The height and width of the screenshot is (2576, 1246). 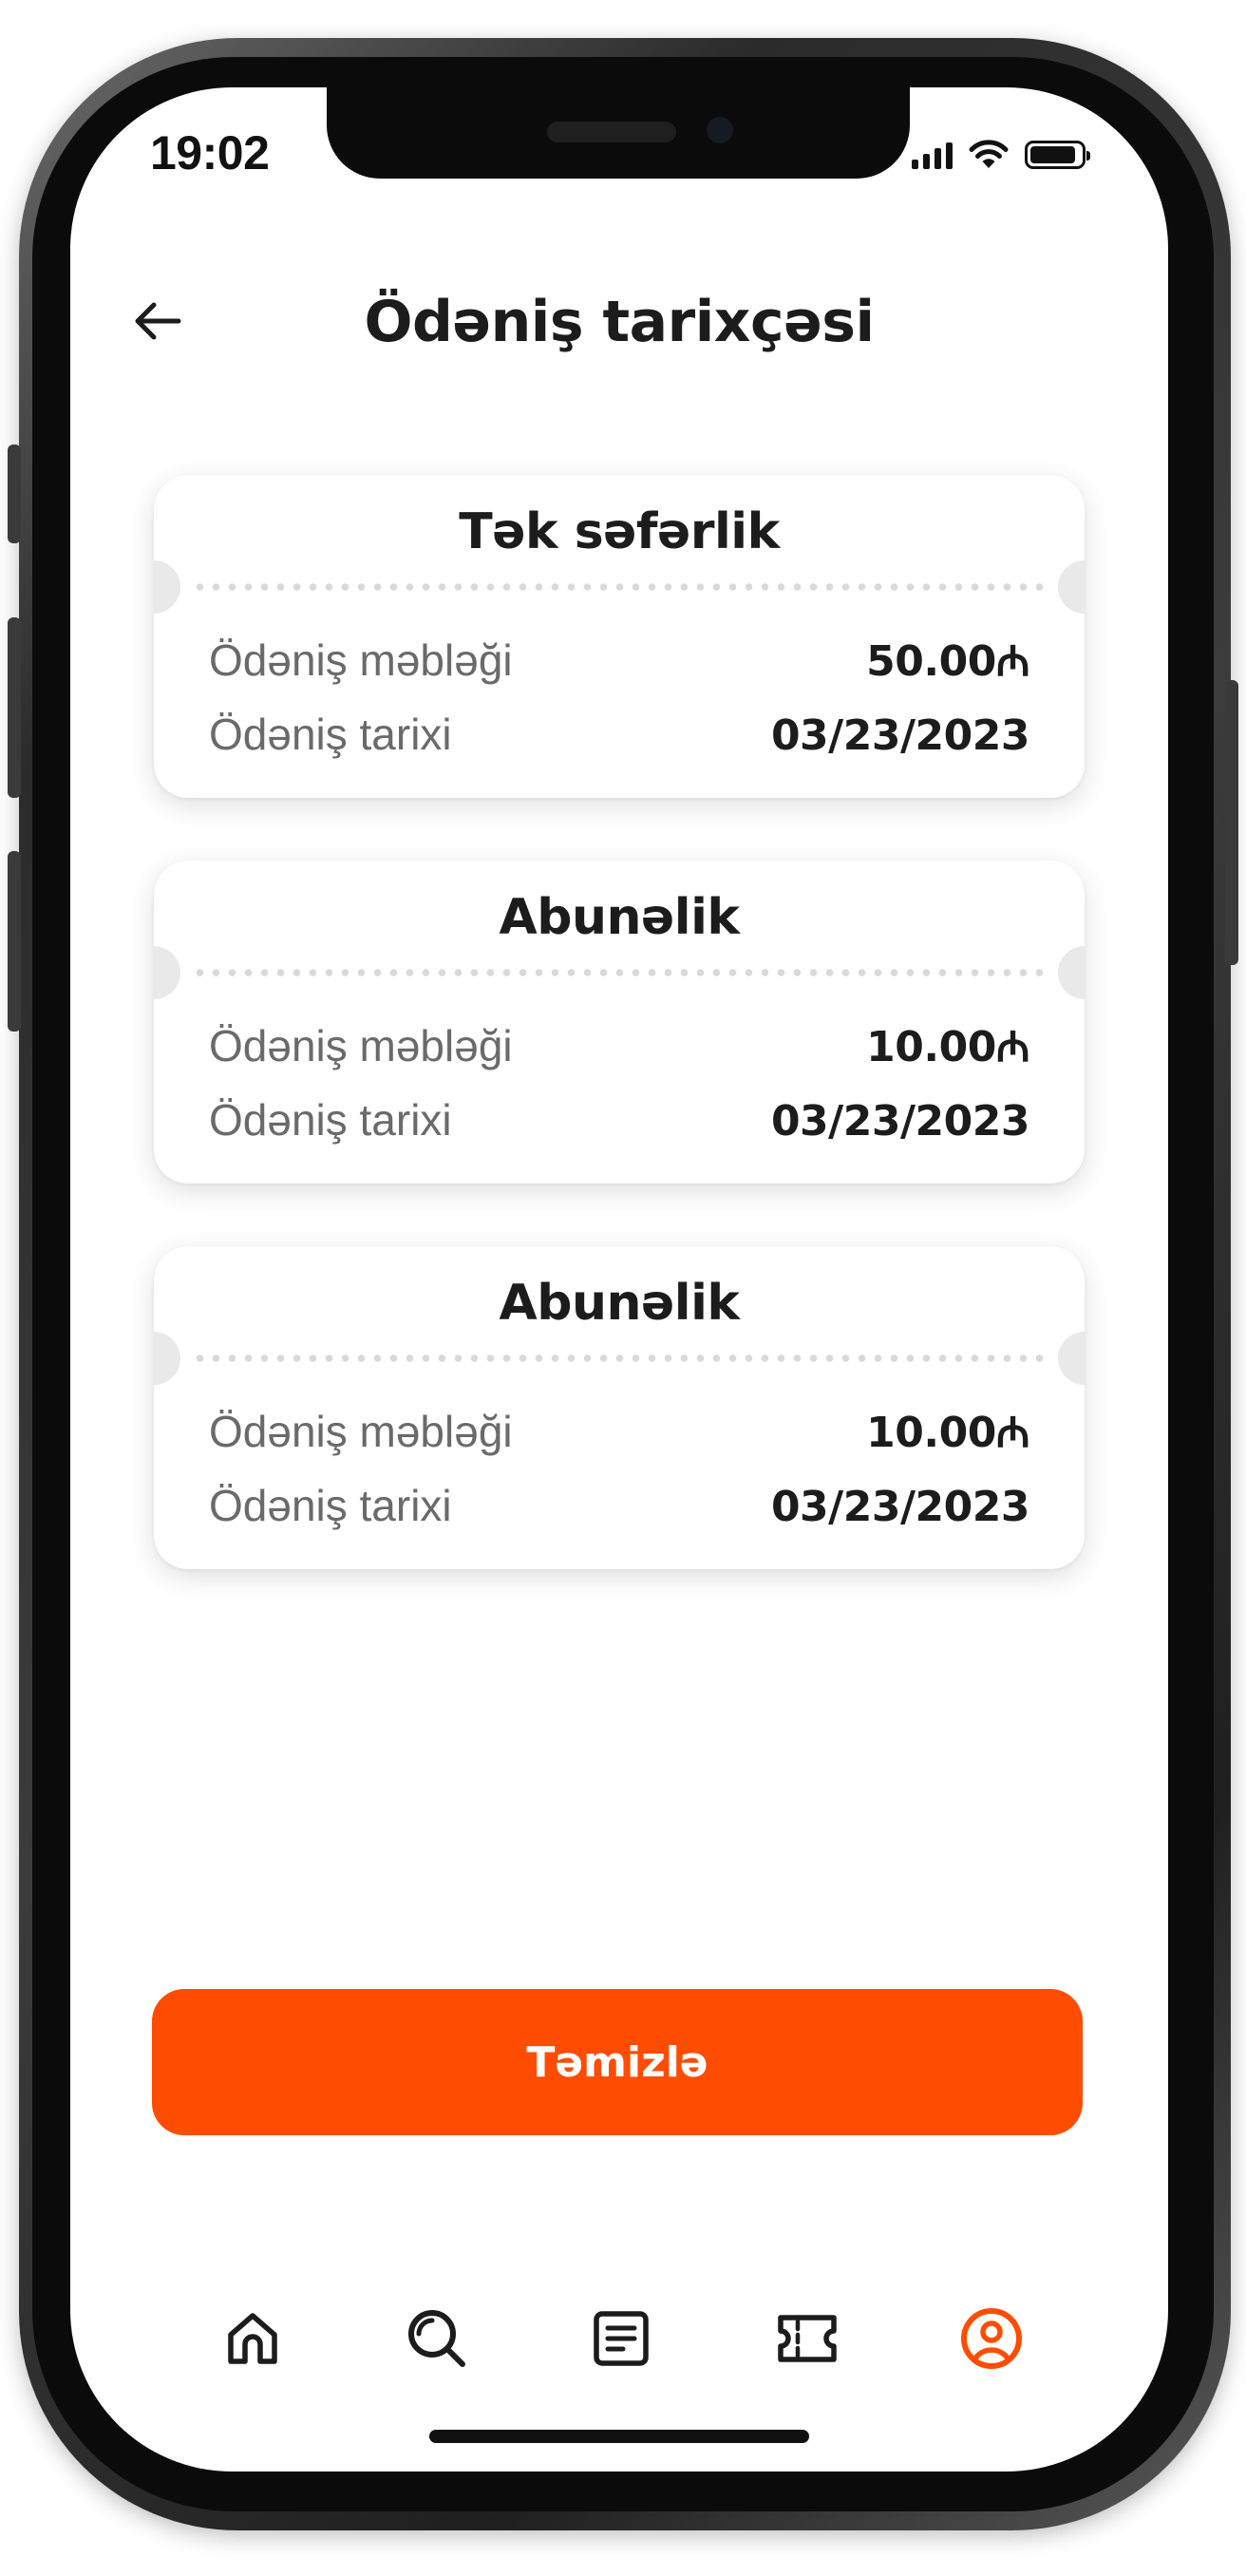 I want to click on bottom-navigation, so click(x=619, y=2343).